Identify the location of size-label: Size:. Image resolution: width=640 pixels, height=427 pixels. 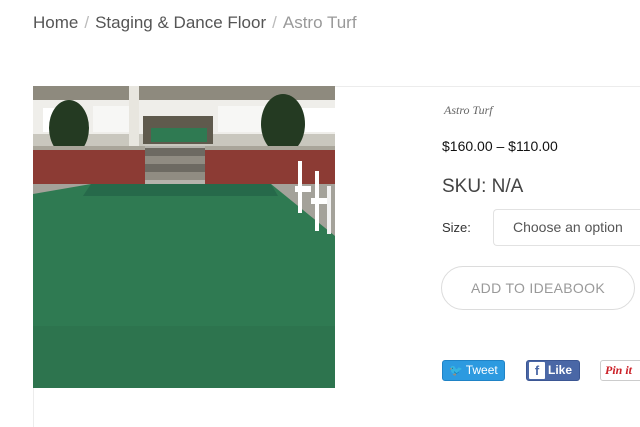
(456, 227).